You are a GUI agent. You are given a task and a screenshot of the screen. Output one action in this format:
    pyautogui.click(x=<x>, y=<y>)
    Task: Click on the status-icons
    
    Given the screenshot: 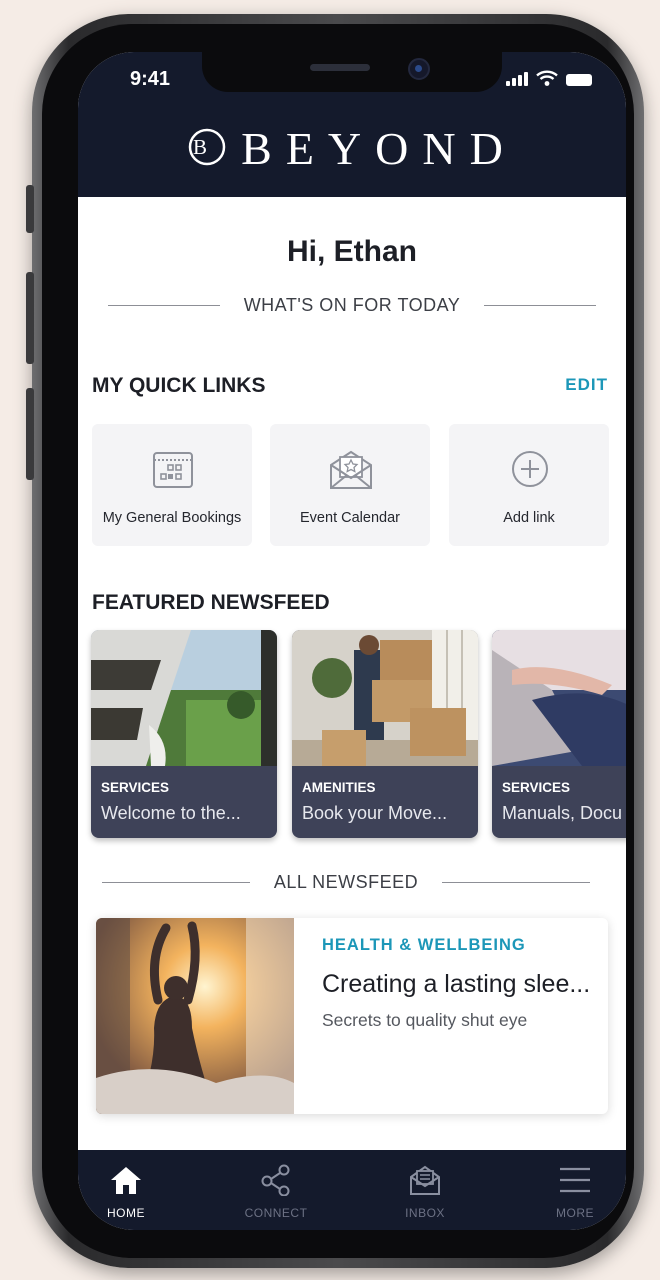 What is the action you would take?
    pyautogui.click(x=549, y=78)
    